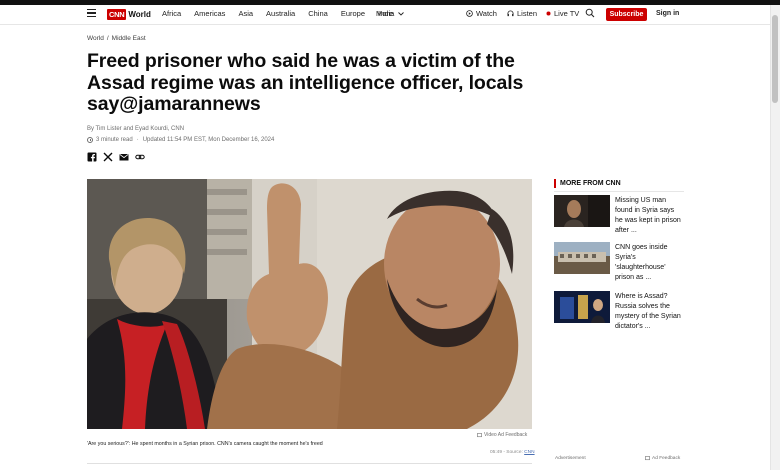 Image resolution: width=780 pixels, height=470 pixels. Describe the element at coordinates (510, 13) in the screenshot. I see `headphones-icon` at that location.